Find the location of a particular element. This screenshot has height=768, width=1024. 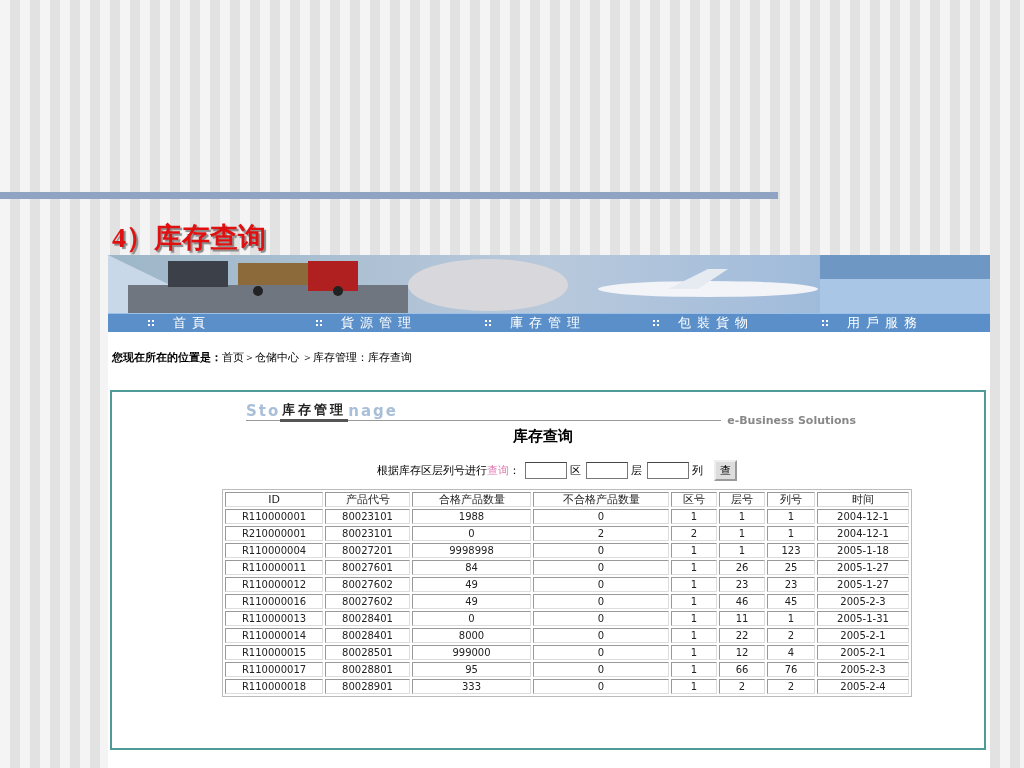

table-cell: 2005-1-27 is located at coordinates (863, 567).